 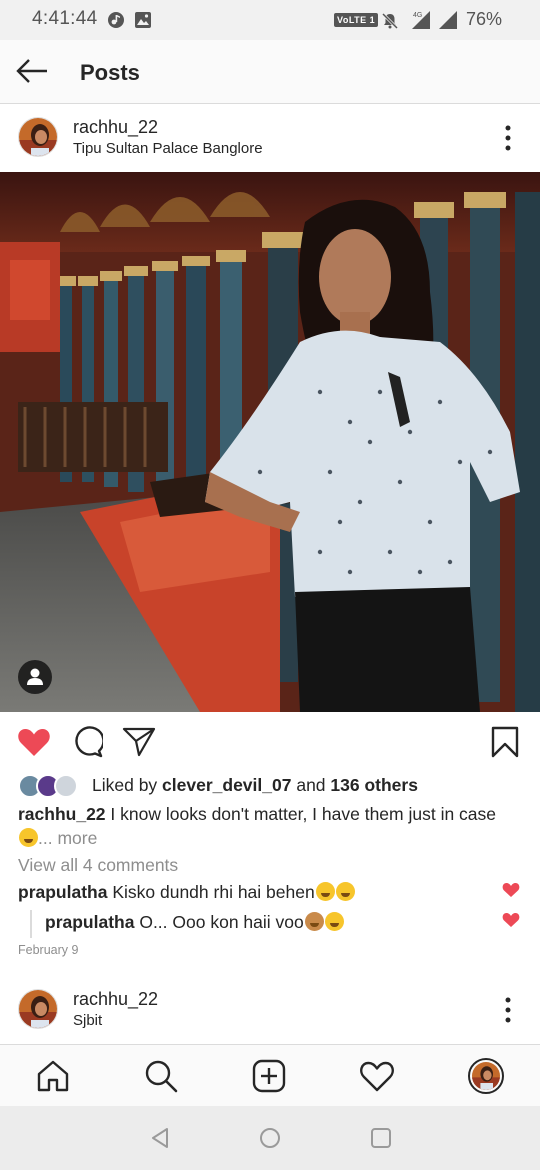 I want to click on caption-more-link: ... more, so click(x=67, y=838).